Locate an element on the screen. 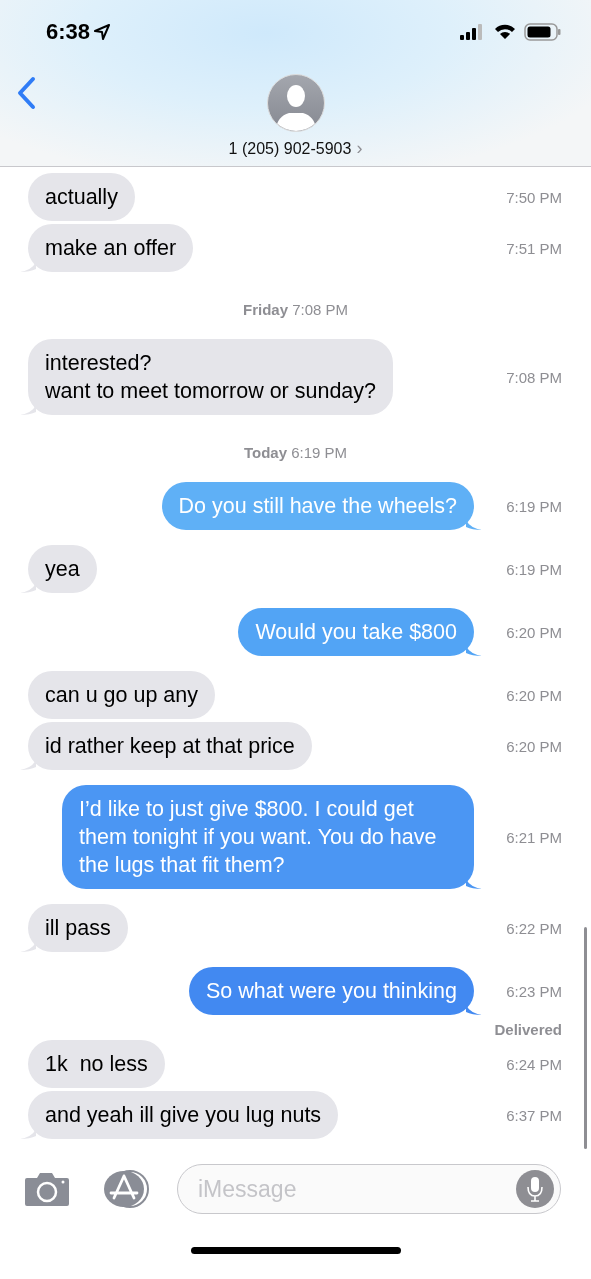  microphone-button is located at coordinates (535, 1189).